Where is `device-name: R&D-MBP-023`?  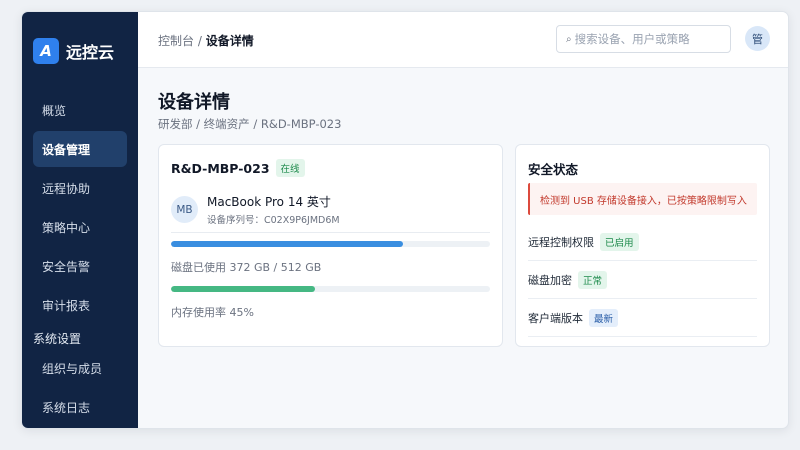
device-name: R&D-MBP-023 is located at coordinates (220, 168).